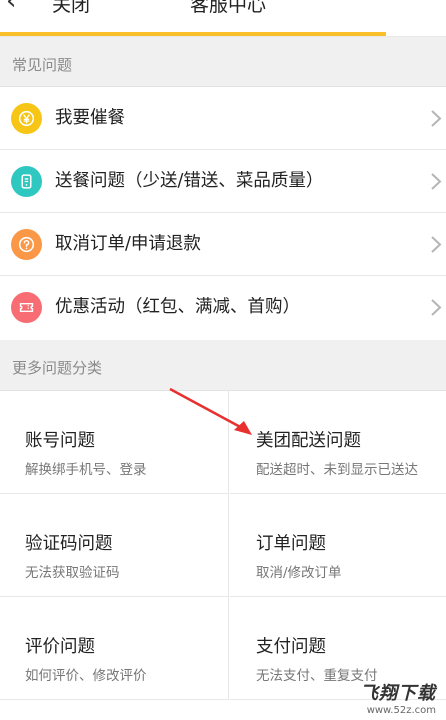 This screenshot has width=446, height=720. What do you see at coordinates (223, 18) in the screenshot?
I see `top-bar: ‹ 关闭 客服中心` at bounding box center [223, 18].